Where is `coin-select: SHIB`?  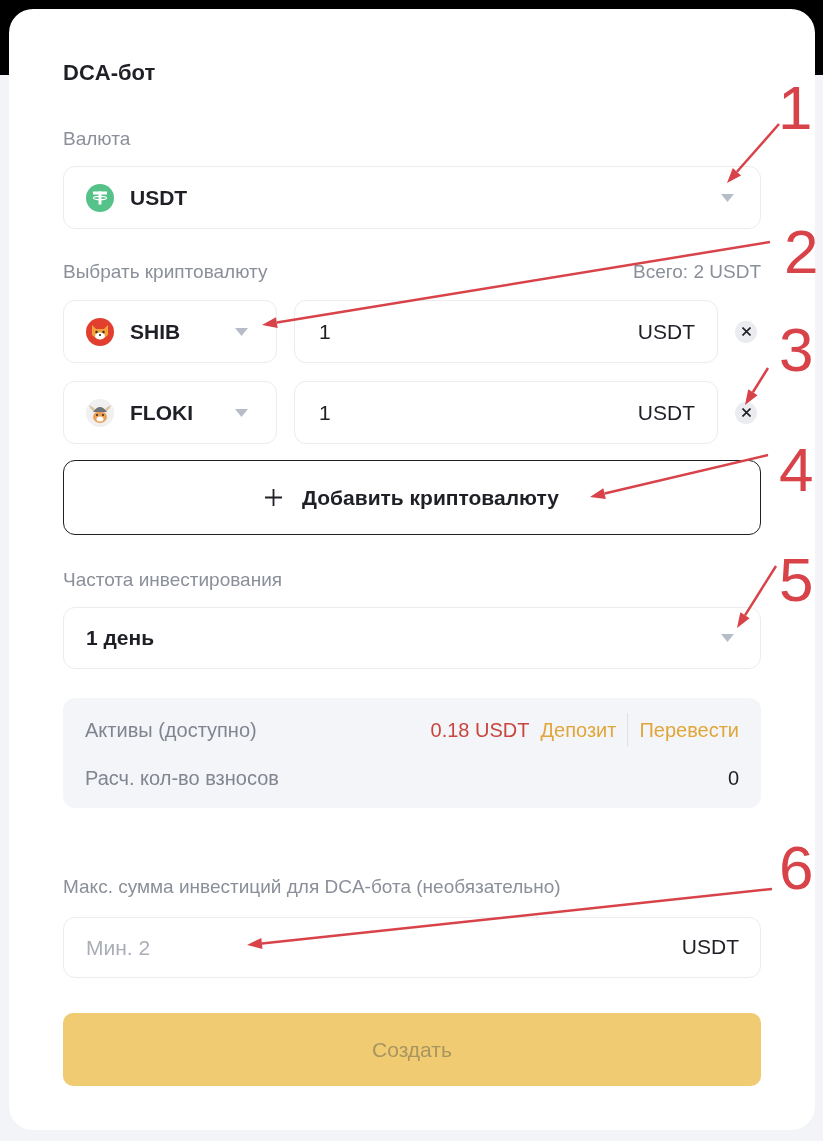 coin-select: SHIB is located at coordinates (170, 331).